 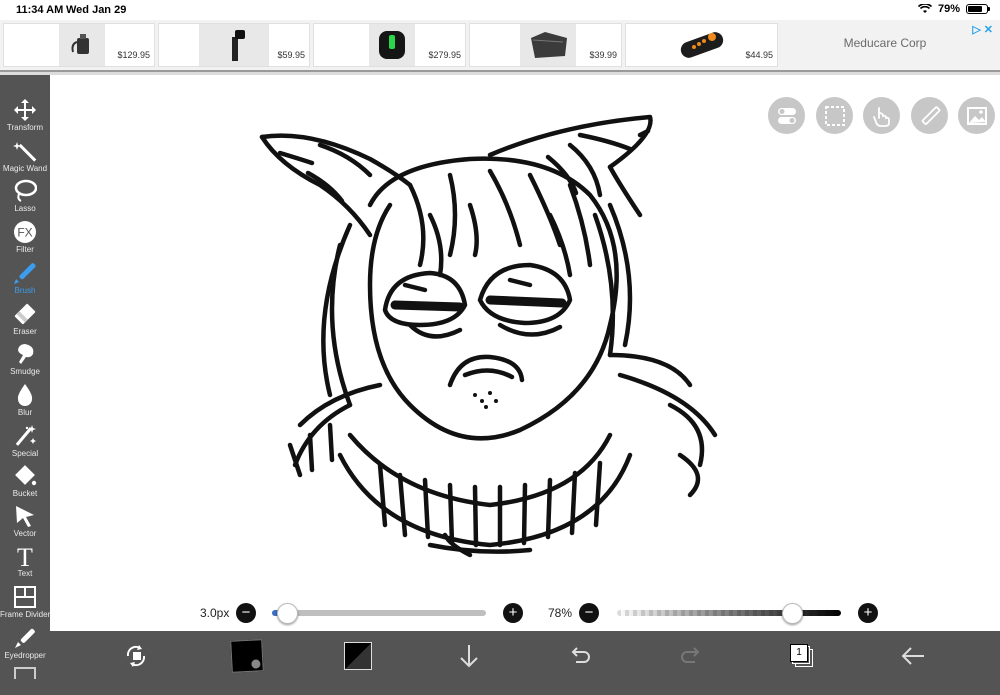 What do you see at coordinates (25, 673) in the screenshot?
I see `toolbar-more-indicator` at bounding box center [25, 673].